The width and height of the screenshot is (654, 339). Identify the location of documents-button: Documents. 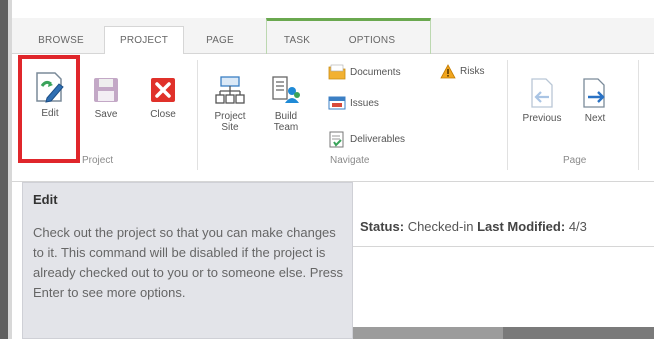
(364, 72).